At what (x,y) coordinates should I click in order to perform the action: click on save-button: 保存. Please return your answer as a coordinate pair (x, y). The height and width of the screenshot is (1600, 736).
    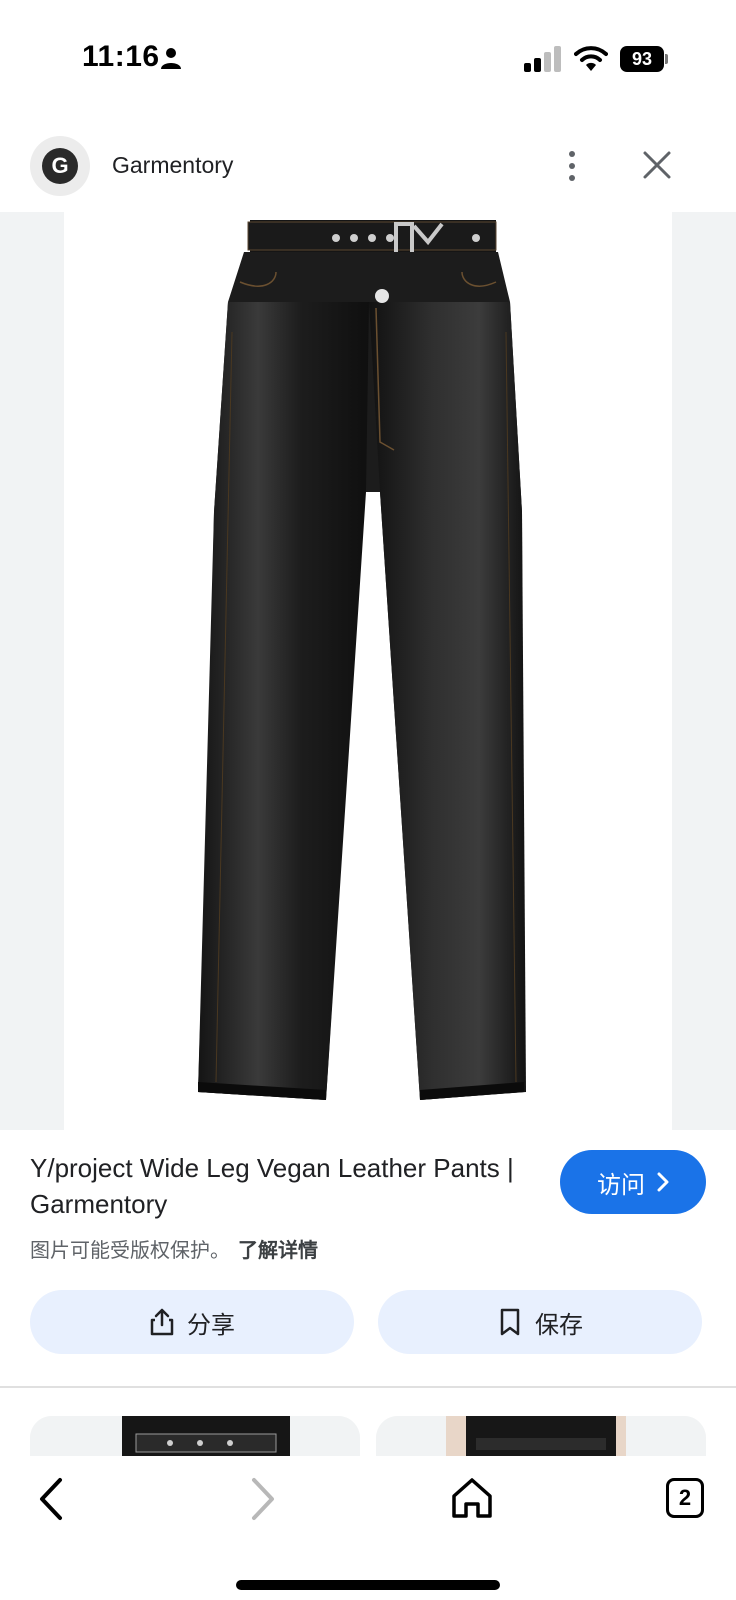
    Looking at the image, I should click on (540, 1322).